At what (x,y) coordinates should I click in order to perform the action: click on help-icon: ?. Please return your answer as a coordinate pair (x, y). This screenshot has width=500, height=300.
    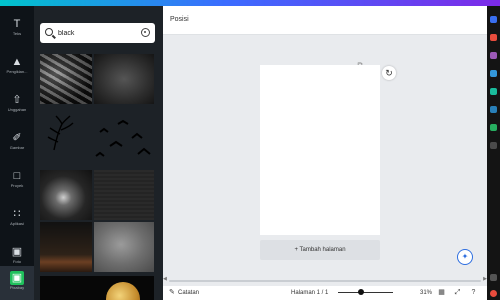
    Looking at the image, I should click on (473, 293).